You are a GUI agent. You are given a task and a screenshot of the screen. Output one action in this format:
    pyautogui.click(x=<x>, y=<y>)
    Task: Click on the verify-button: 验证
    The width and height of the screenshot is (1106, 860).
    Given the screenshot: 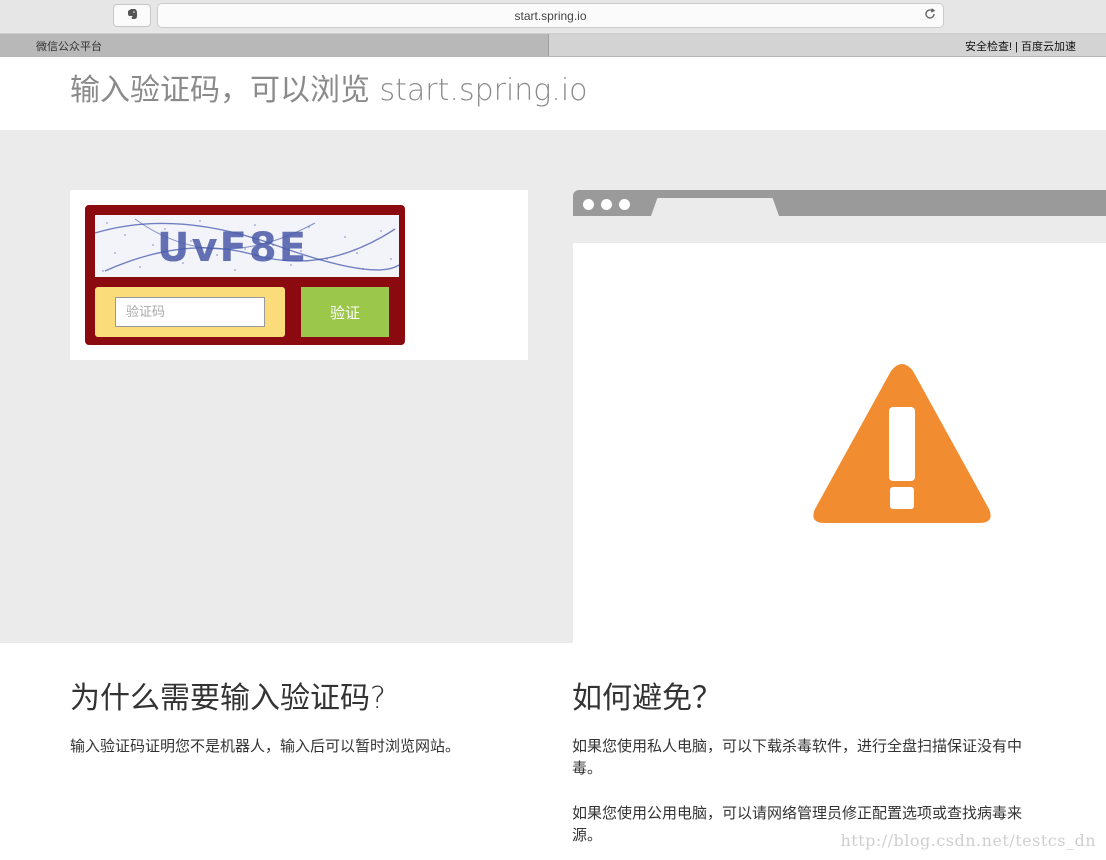 What is the action you would take?
    pyautogui.click(x=345, y=312)
    